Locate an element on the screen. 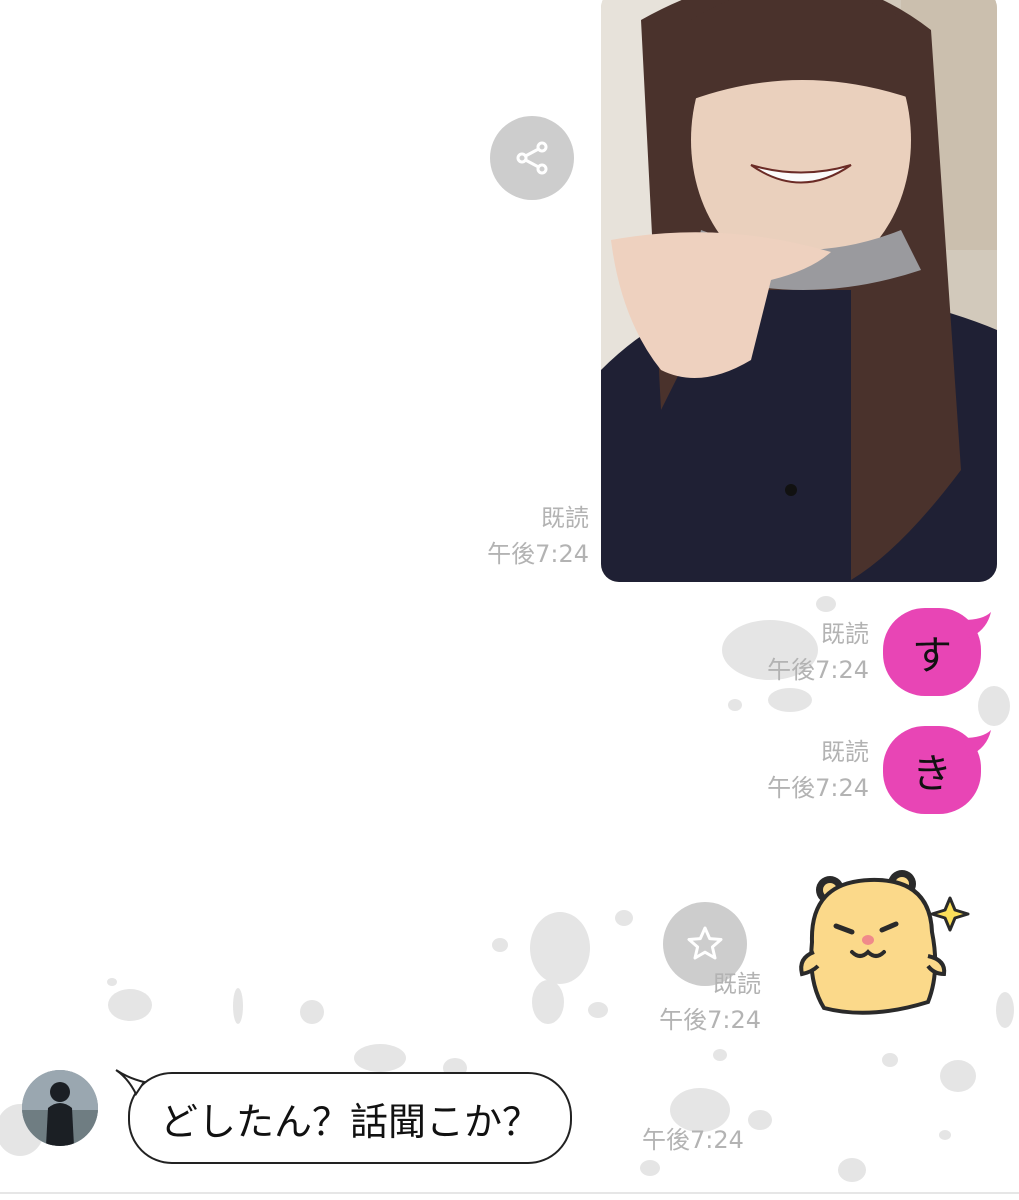  message-text: どしたん？話聞こか？ is located at coordinates (350, 1121).